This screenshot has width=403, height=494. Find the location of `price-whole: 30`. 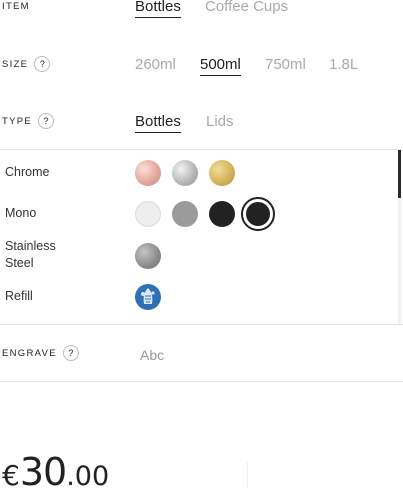

price-whole: 30 is located at coordinates (43, 472).